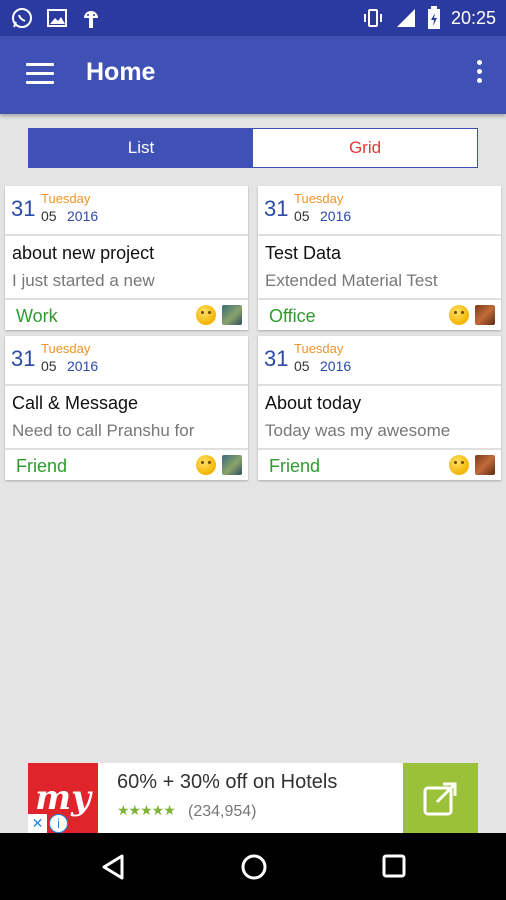 Image resolution: width=506 pixels, height=900 pixels. I want to click on ad-close-icon: ✕, so click(37, 823).